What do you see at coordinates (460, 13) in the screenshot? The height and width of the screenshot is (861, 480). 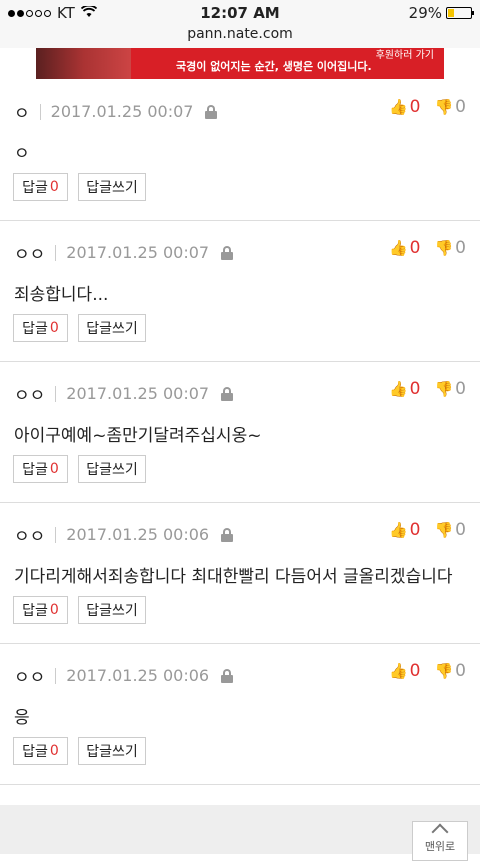 I see `battery-icon` at bounding box center [460, 13].